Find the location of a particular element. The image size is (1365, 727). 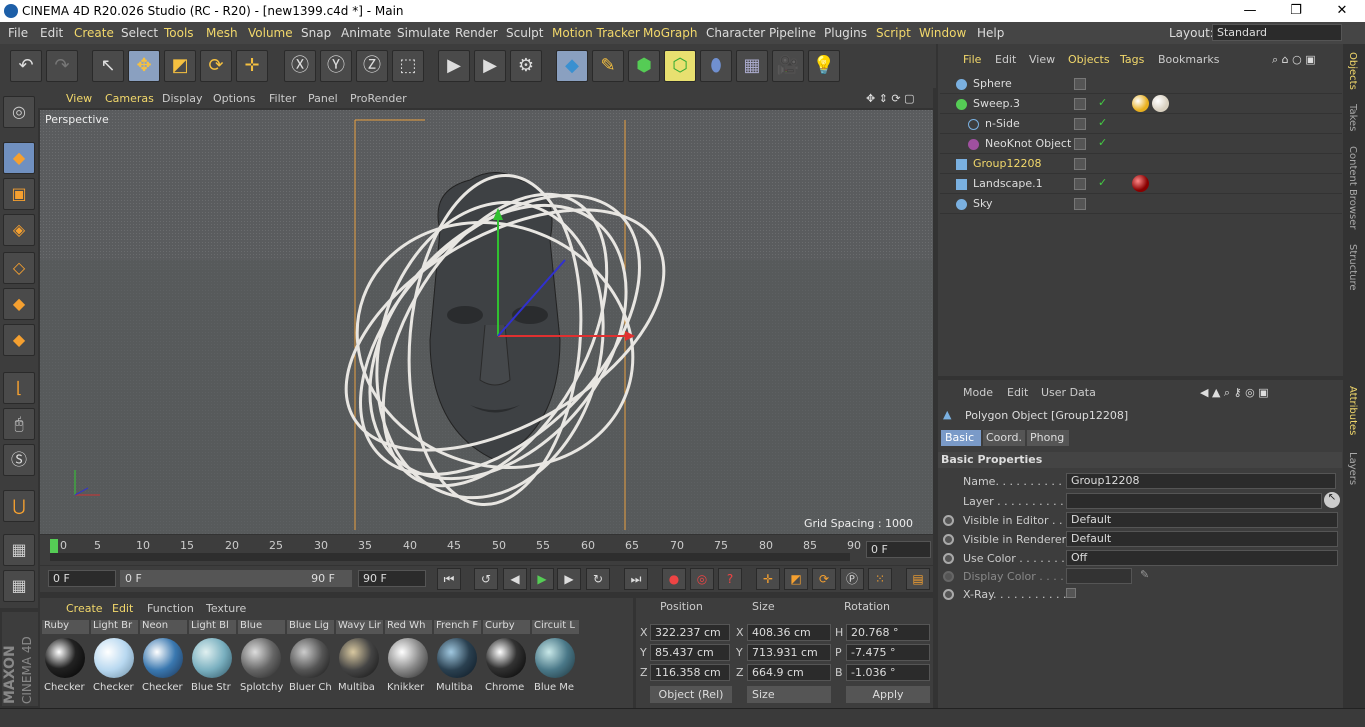

deformer-icon: ⬮ is located at coordinates (716, 66).